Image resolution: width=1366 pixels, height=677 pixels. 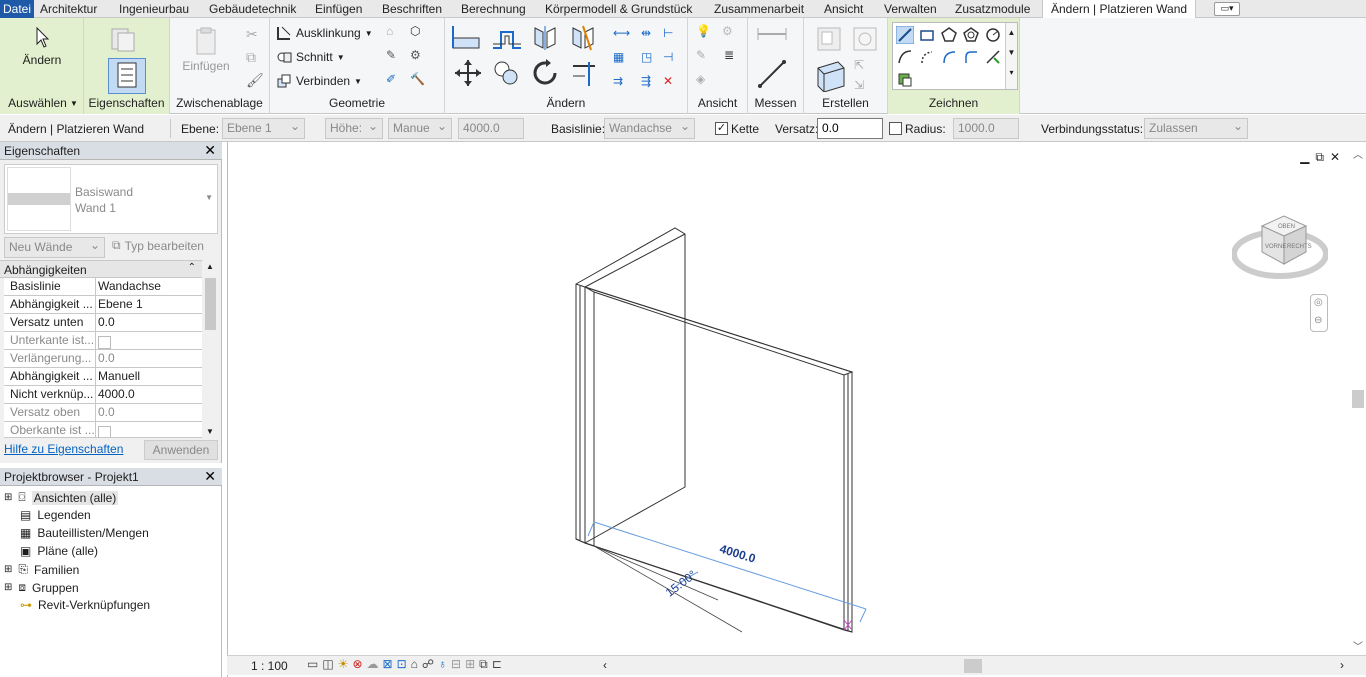 What do you see at coordinates (343, 664) in the screenshot?
I see `sun-path-icon: ☀` at bounding box center [343, 664].